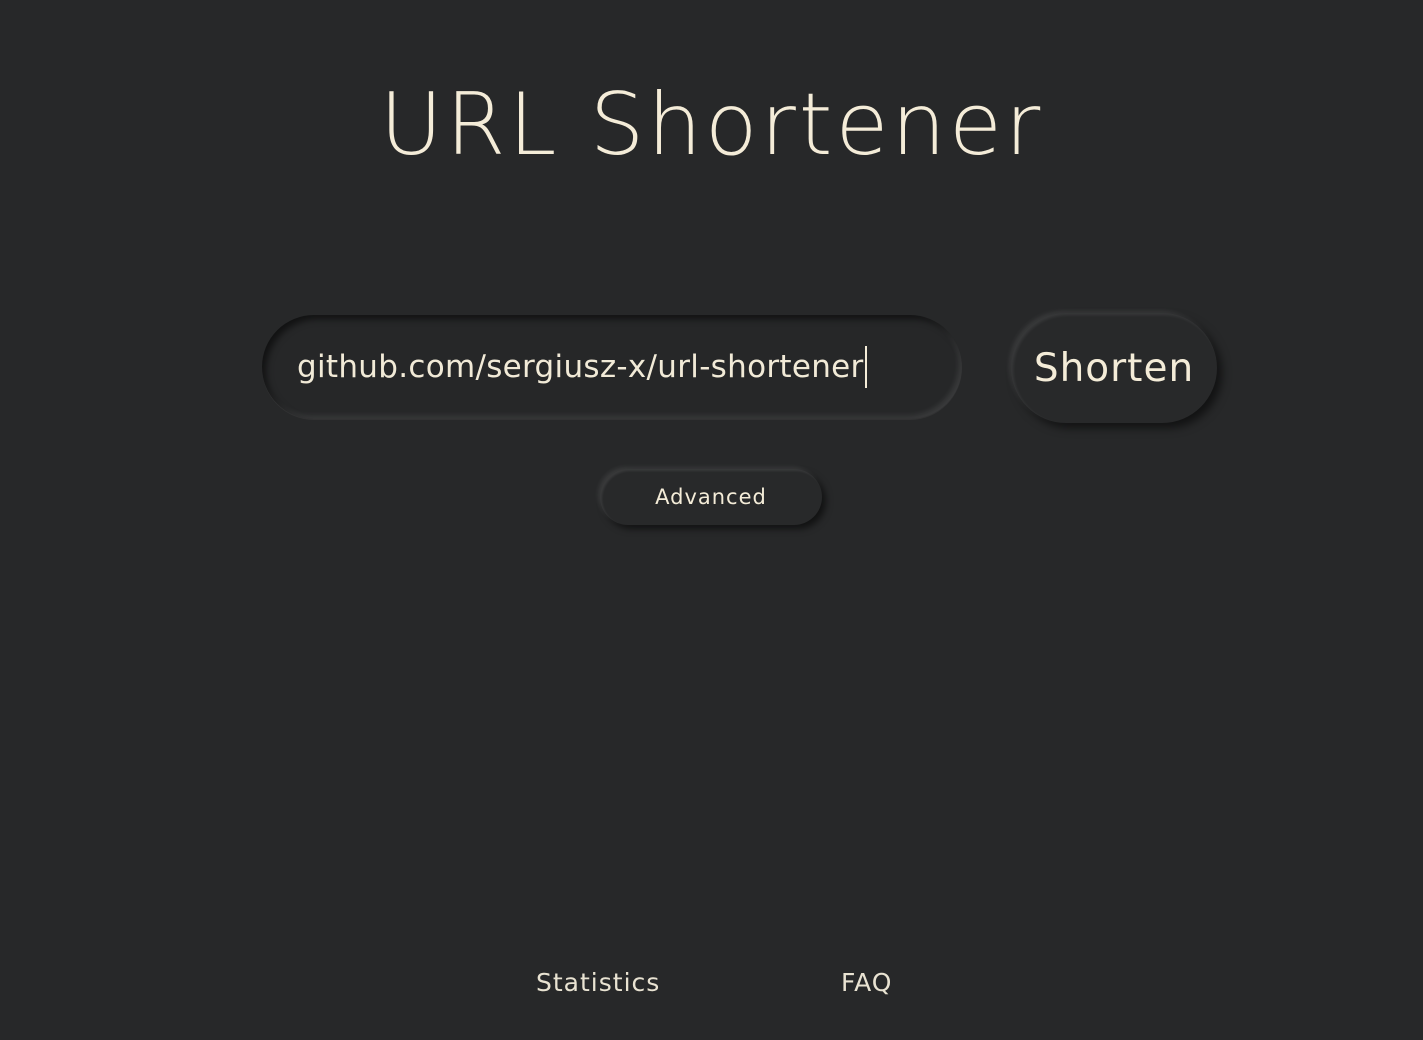  Describe the element at coordinates (865, 367) in the screenshot. I see `text-caret` at that location.